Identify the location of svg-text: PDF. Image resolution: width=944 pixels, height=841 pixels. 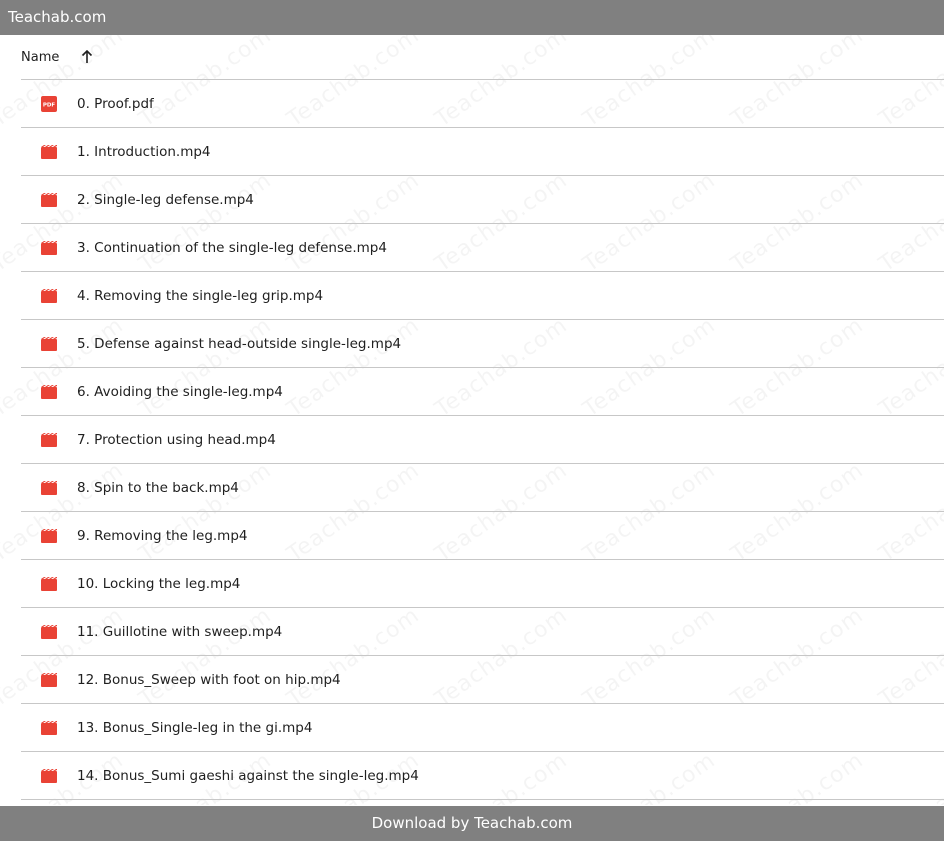
(49, 105).